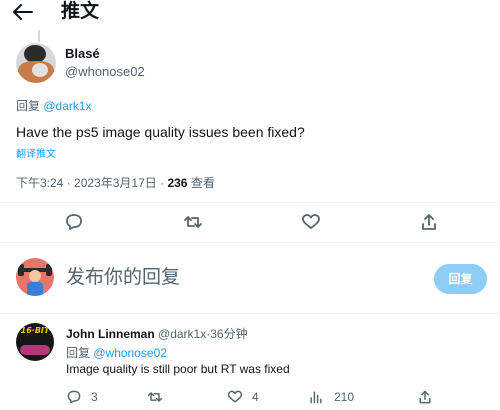 The width and height of the screenshot is (500, 410). What do you see at coordinates (202, 183) in the screenshot?
I see `views-label: 查看` at bounding box center [202, 183].